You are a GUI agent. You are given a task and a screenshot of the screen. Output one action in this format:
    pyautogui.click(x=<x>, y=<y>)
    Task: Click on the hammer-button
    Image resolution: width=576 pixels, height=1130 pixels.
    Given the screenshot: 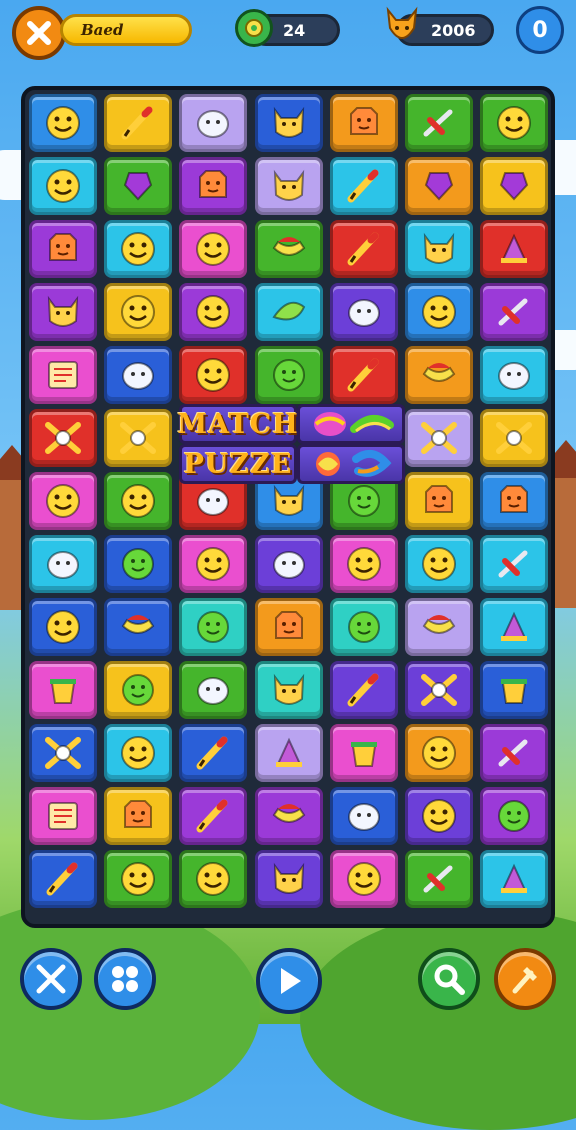 What is the action you would take?
    pyautogui.click(x=525, y=979)
    